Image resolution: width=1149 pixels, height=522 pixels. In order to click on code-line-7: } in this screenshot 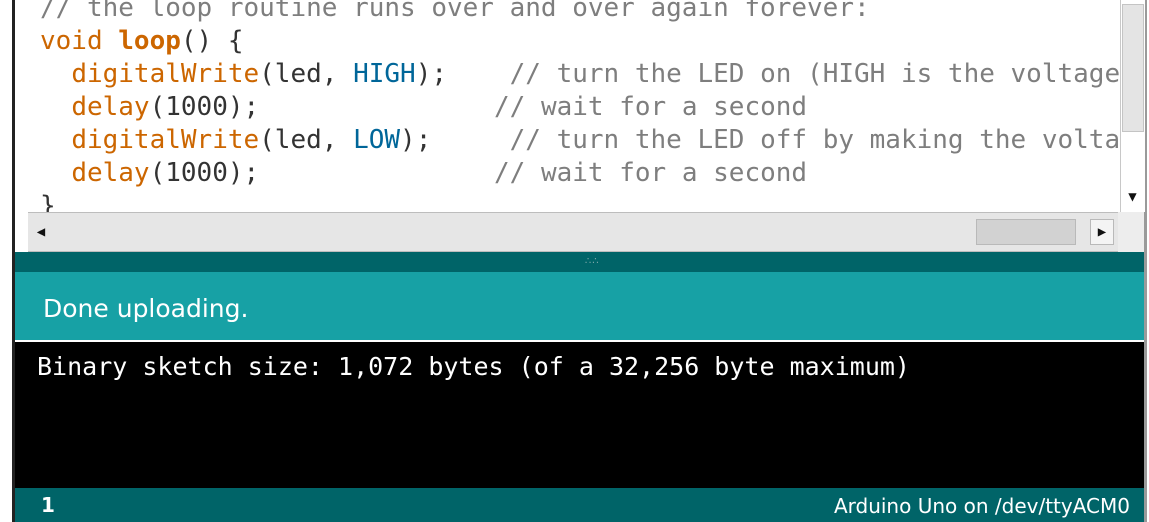, I will do `click(580, 201)`.